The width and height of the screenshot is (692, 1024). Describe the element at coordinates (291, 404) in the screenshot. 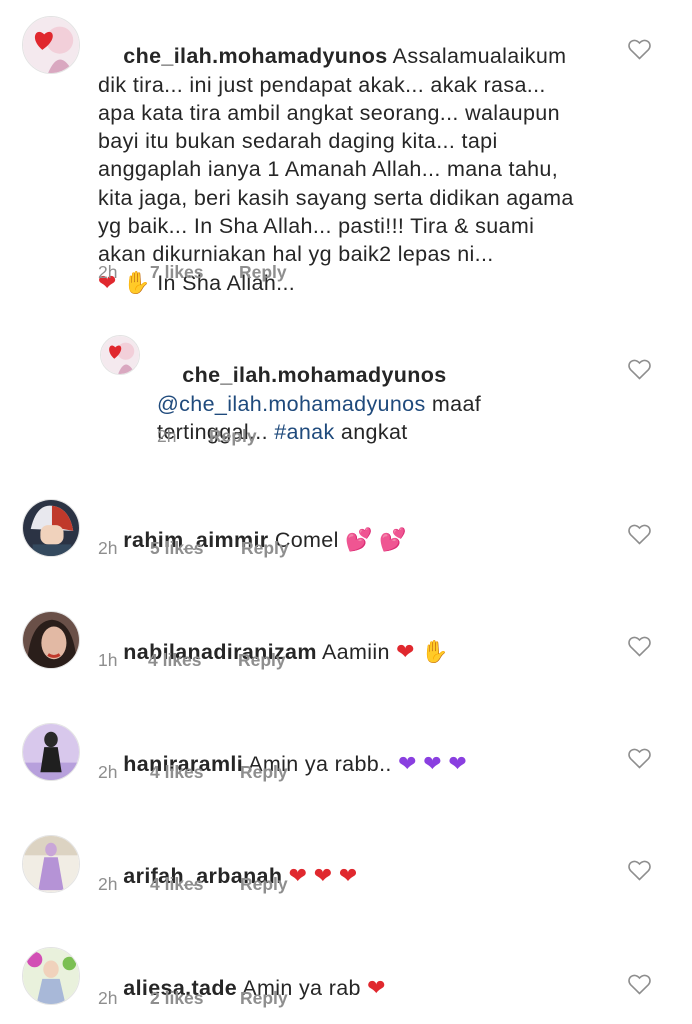

I see `mention-link: @che_ilah.mohamadyunos` at that location.